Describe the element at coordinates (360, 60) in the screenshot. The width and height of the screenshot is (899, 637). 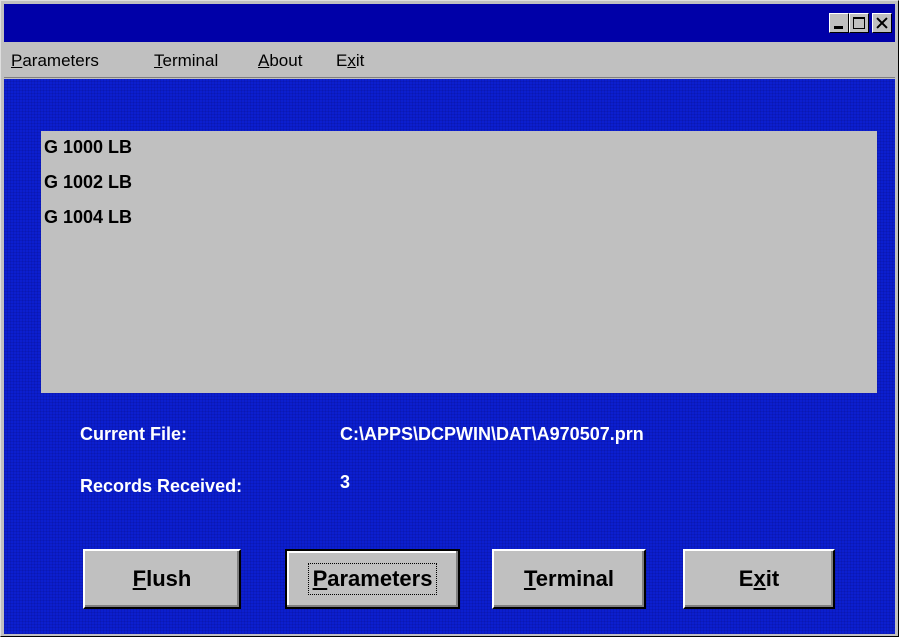
I see `menu-exit-label: it` at that location.